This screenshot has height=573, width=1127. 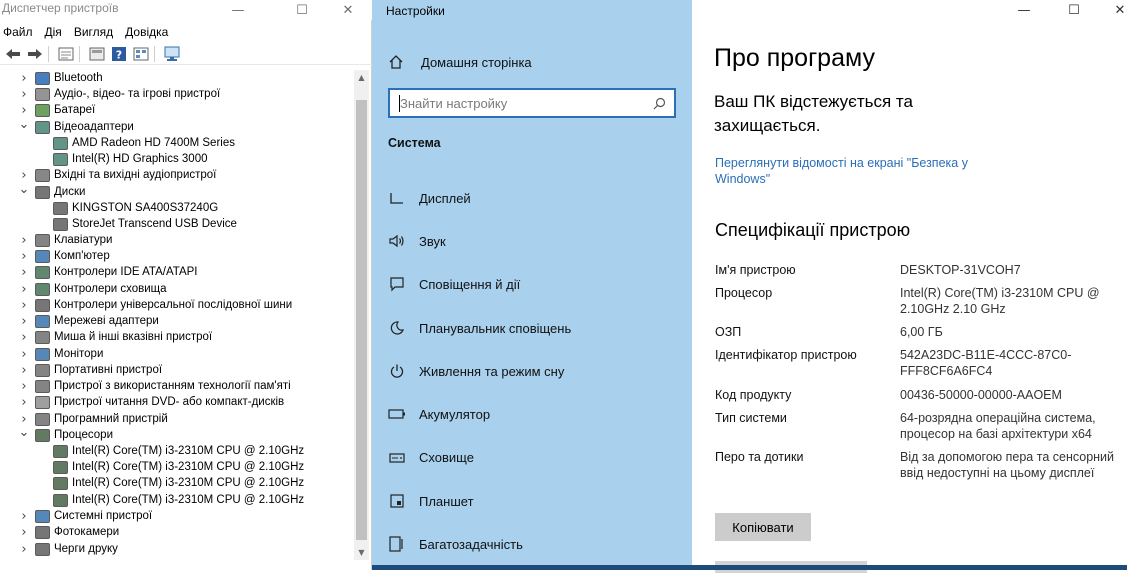 I want to click on tree-node: › Вхідні та вихідні аудіопристрої, so click(x=117, y=175).